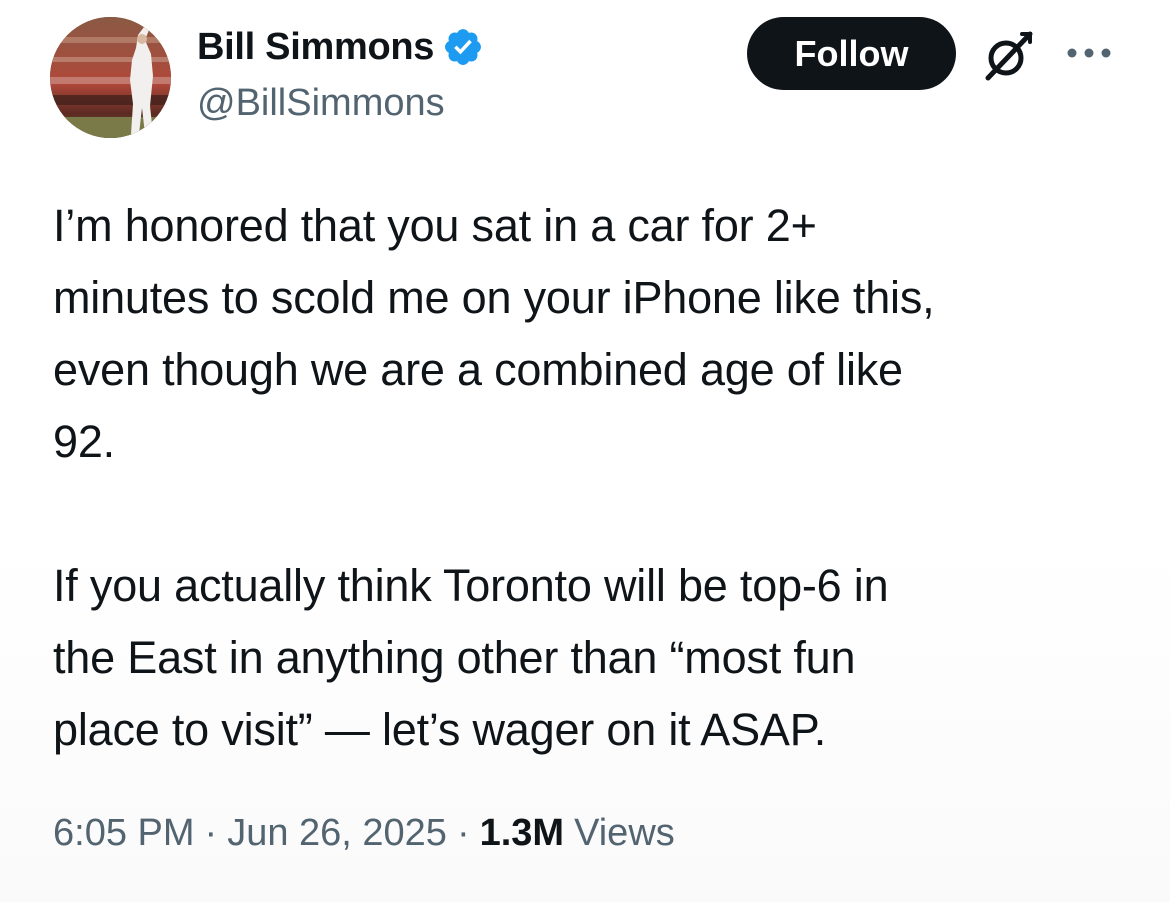 This screenshot has height=902, width=1170. Describe the element at coordinates (321, 103) in the screenshot. I see `author-handle: @BillSimmons` at that location.